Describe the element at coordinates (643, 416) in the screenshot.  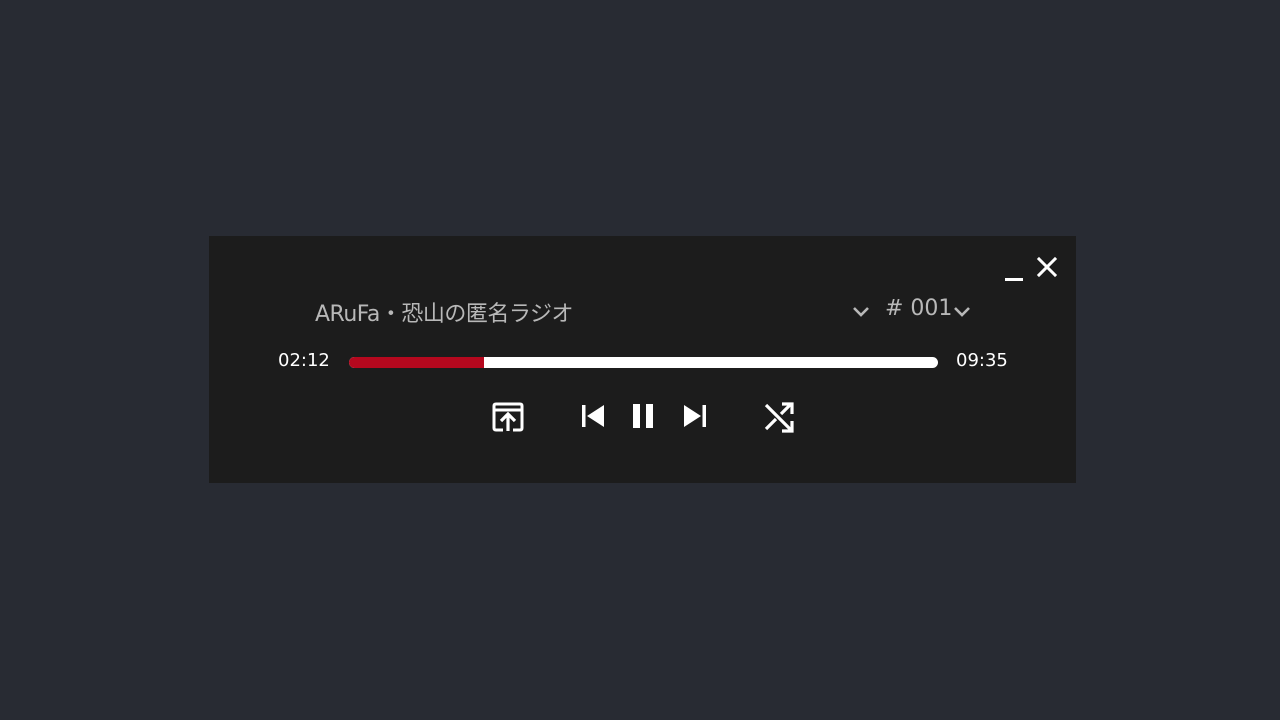
I see `pause-icon` at that location.